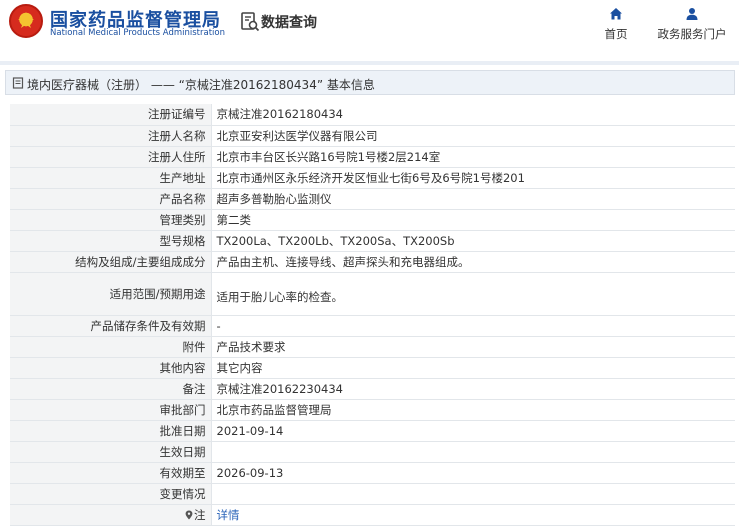  I want to click on table-row: 结构及组成/主要组成成分 产品由主机、连接导线、超声探头和充电器组成。, so click(372, 262).